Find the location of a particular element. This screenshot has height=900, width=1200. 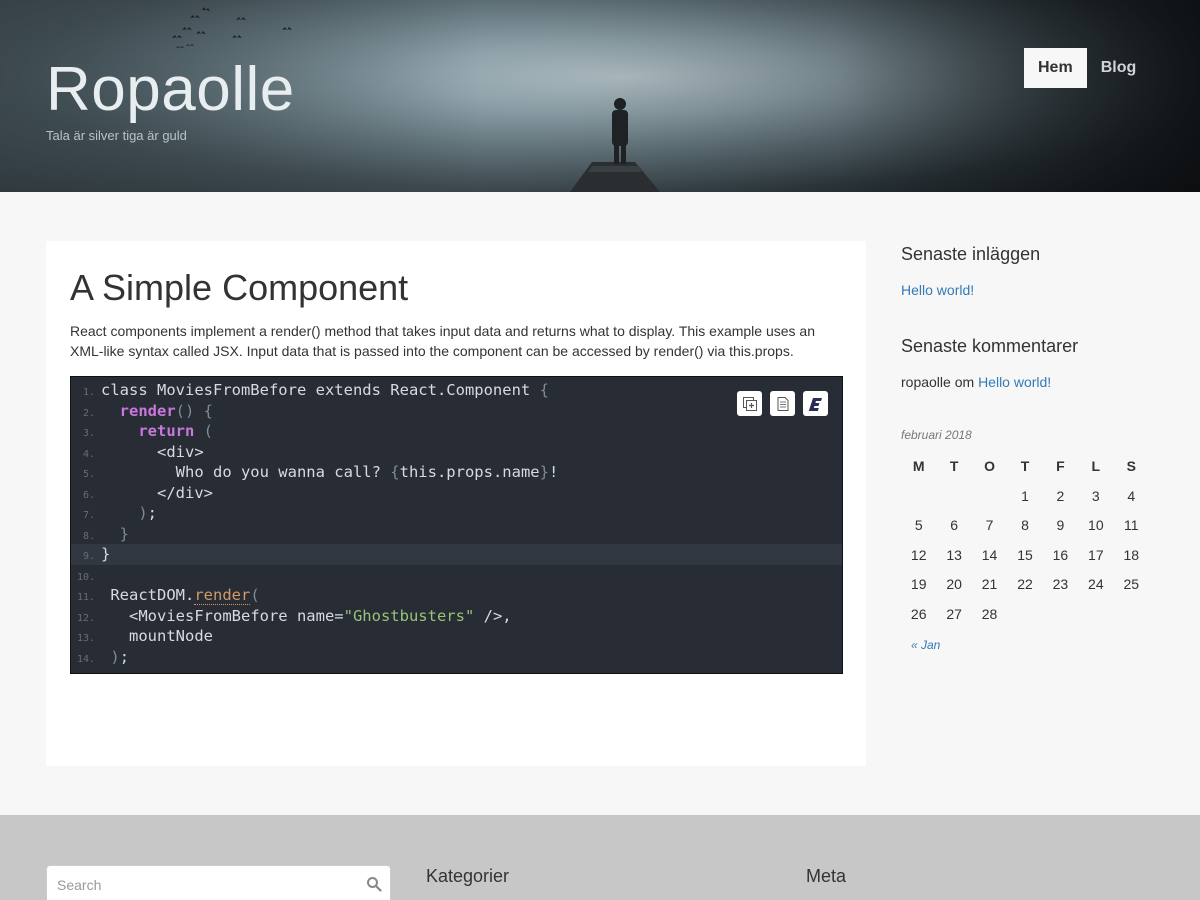

calendar-day: 21 is located at coordinates (989, 584).